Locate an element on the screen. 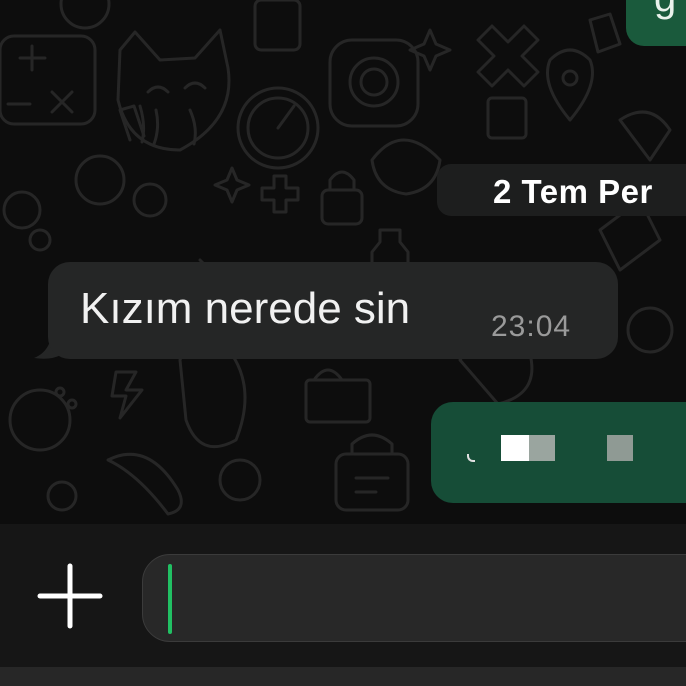 This screenshot has height=686, width=686. plus-icon is located at coordinates (70, 596).